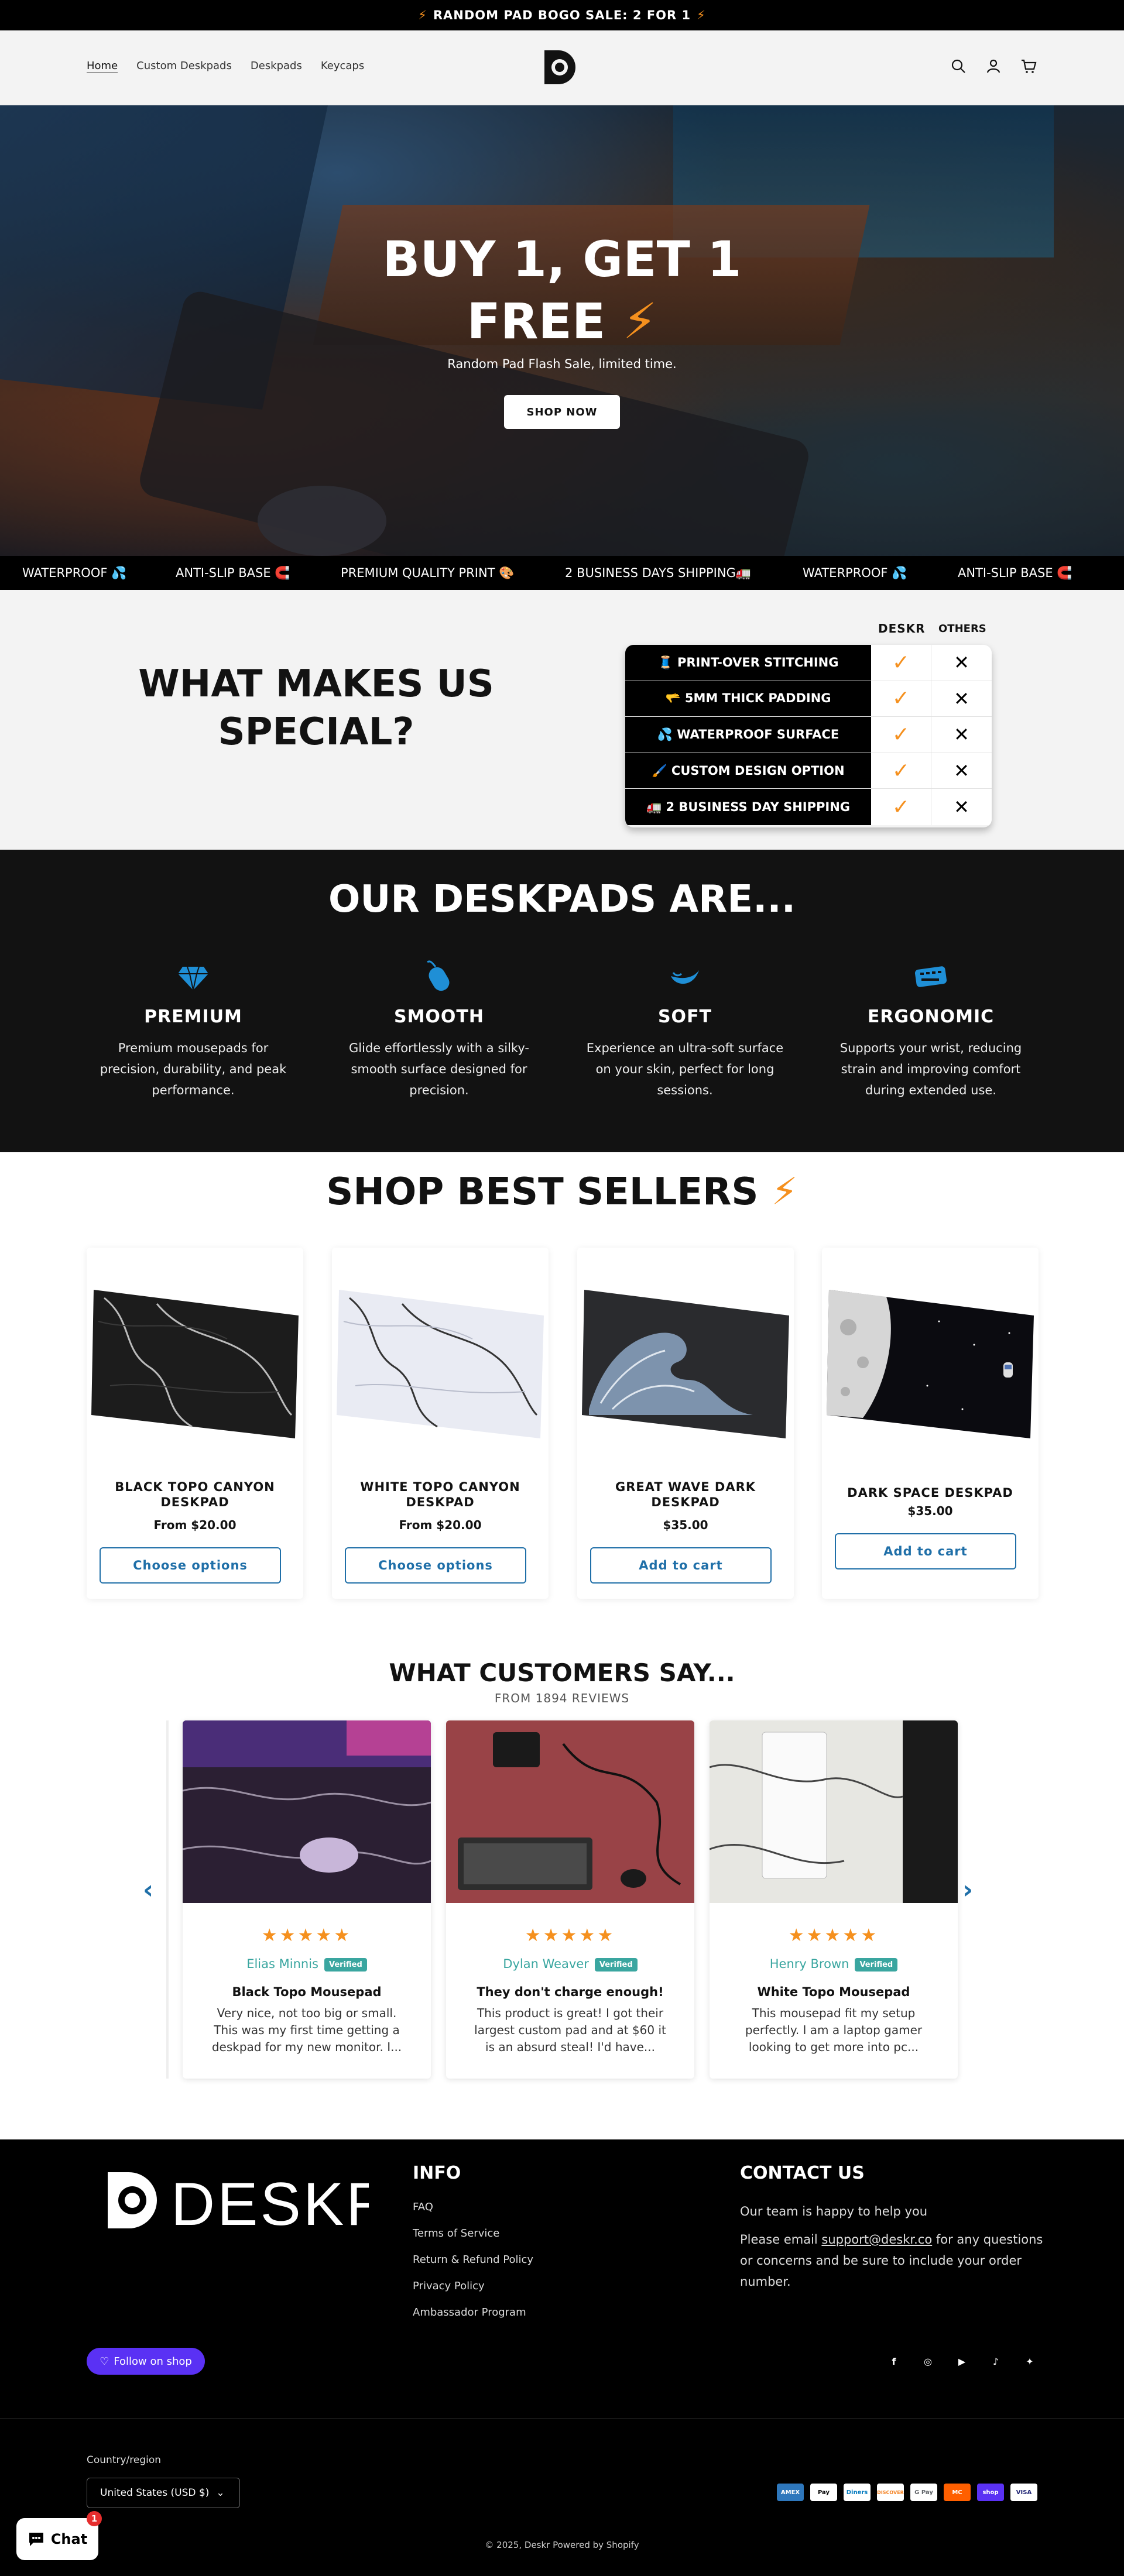 This screenshot has width=1124, height=2576. Describe the element at coordinates (125, 2460) in the screenshot. I see `country-label: Country/region` at that location.